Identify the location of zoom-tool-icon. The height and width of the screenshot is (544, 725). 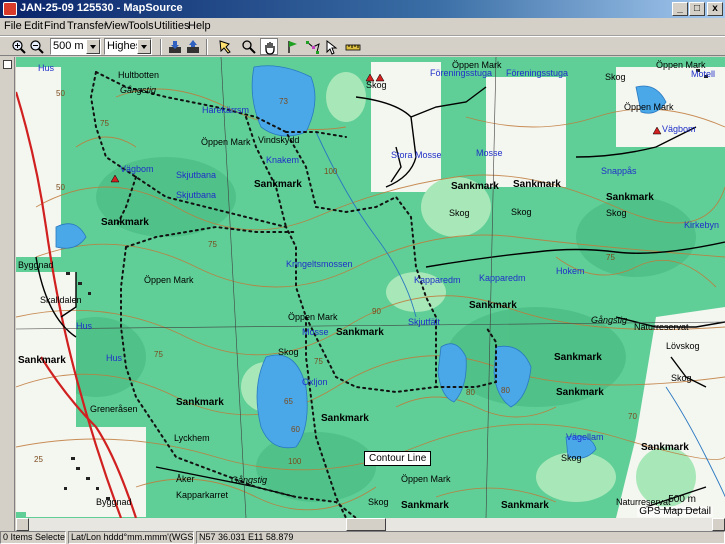
(249, 46).